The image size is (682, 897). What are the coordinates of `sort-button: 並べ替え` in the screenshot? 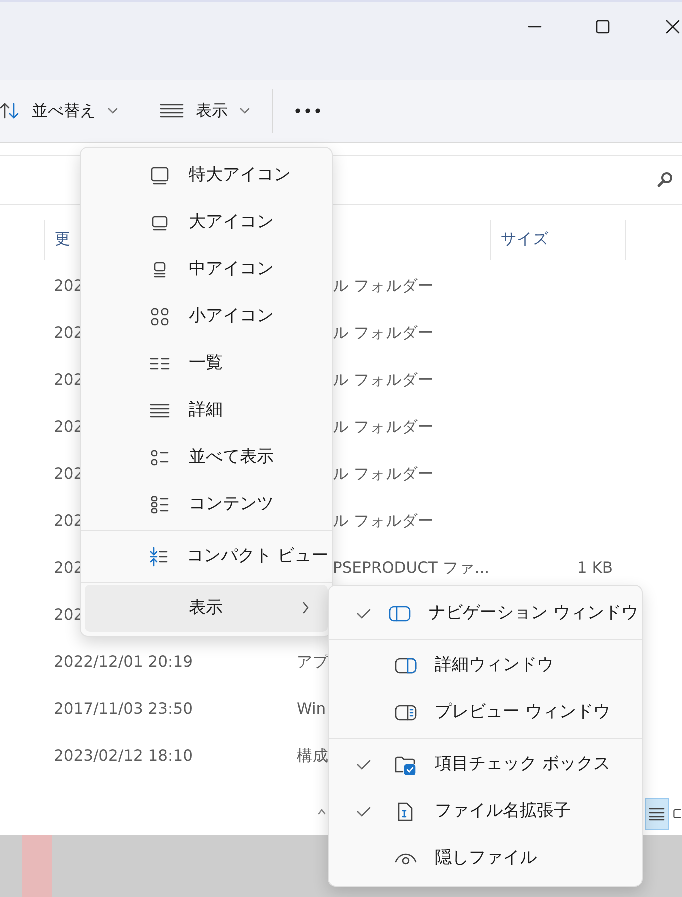 It's located at (63, 111).